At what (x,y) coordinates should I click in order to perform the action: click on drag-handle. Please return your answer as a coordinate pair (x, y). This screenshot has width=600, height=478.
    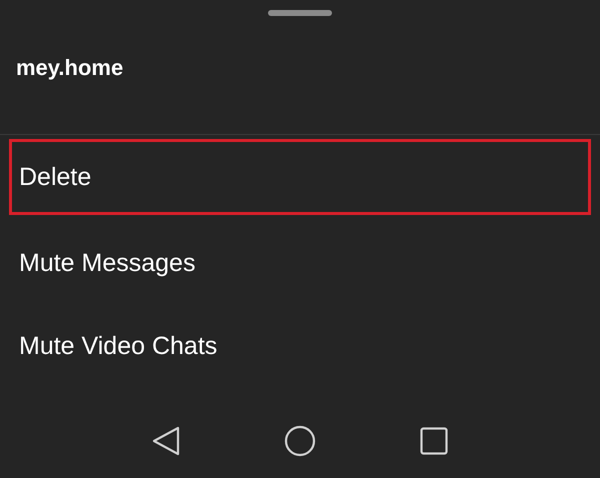
    Looking at the image, I should click on (300, 13).